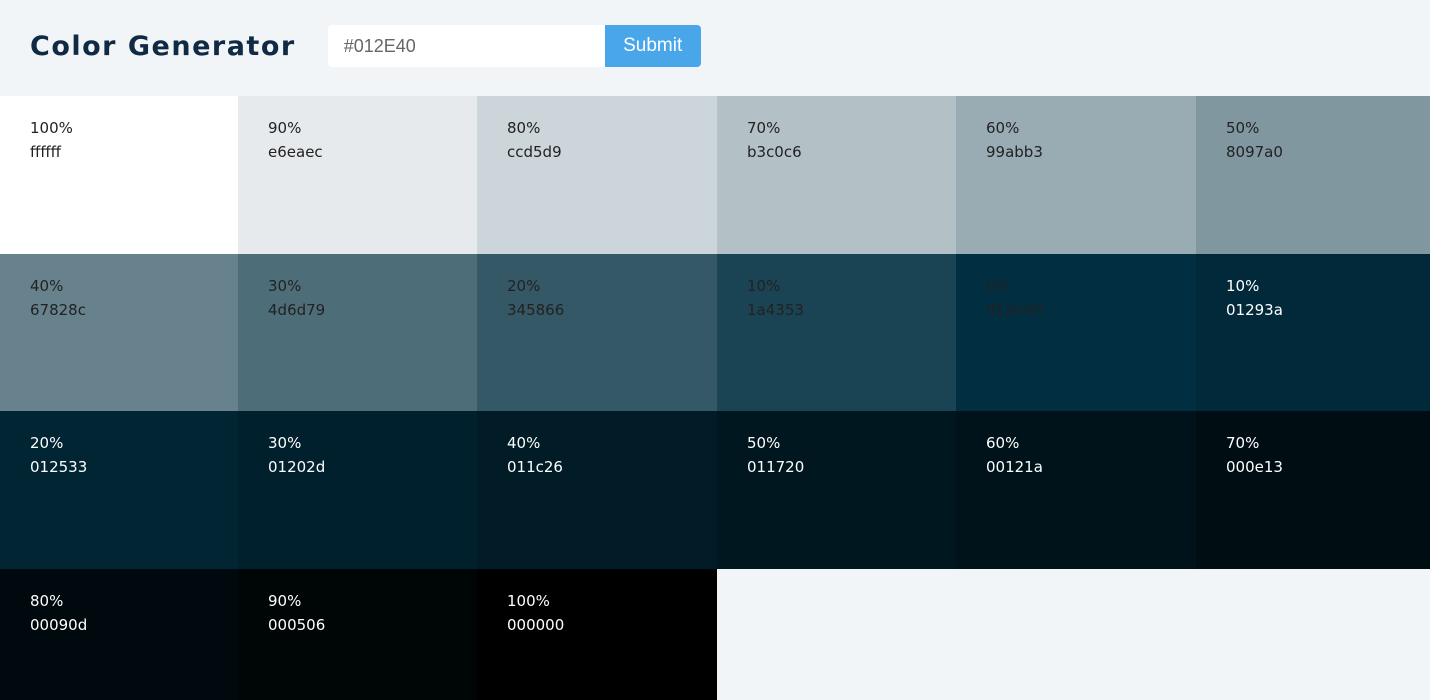  What do you see at coordinates (119, 634) in the screenshot?
I see `color-swatch: 80% 00090d` at bounding box center [119, 634].